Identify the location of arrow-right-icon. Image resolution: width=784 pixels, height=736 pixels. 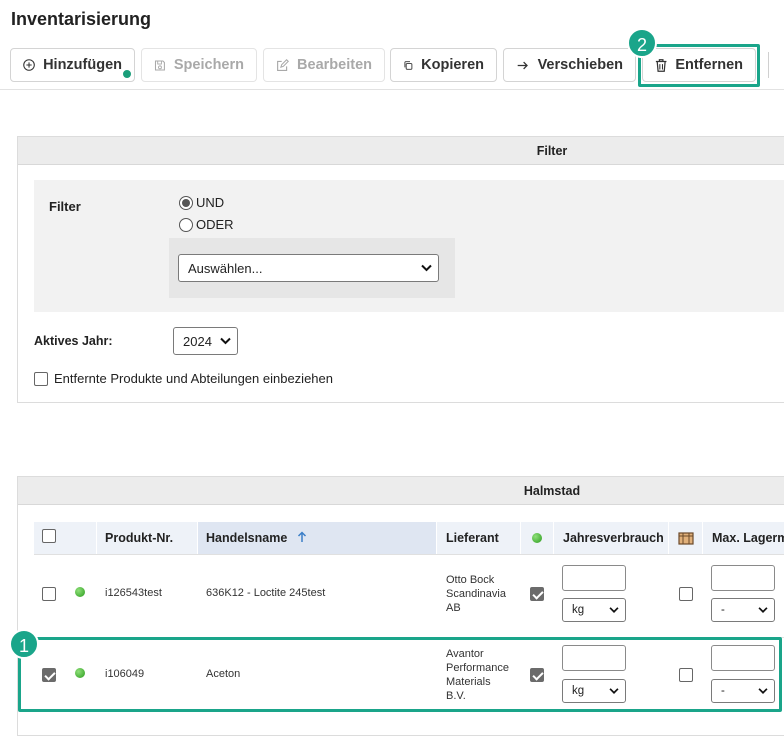
(522, 65).